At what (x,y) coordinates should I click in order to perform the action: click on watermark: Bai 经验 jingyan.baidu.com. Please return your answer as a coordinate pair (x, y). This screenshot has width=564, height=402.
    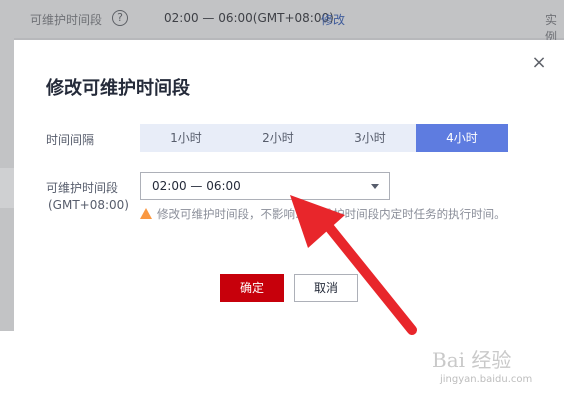
    Looking at the image, I should click on (482, 364).